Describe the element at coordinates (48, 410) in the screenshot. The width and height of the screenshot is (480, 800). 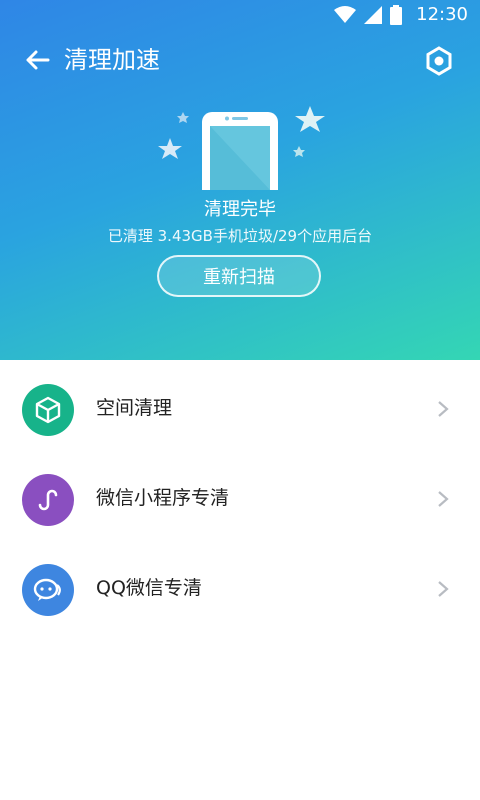
I see `box-icon` at that location.